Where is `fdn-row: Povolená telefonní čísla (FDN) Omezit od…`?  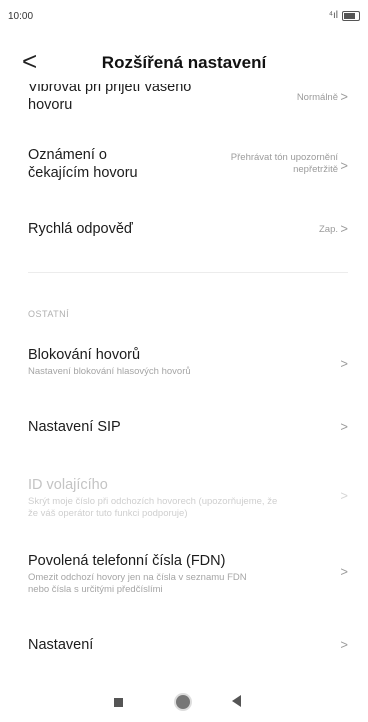
fdn-row: Povolená telefonní čísla (FDN) Omezit od… is located at coordinates (184, 576).